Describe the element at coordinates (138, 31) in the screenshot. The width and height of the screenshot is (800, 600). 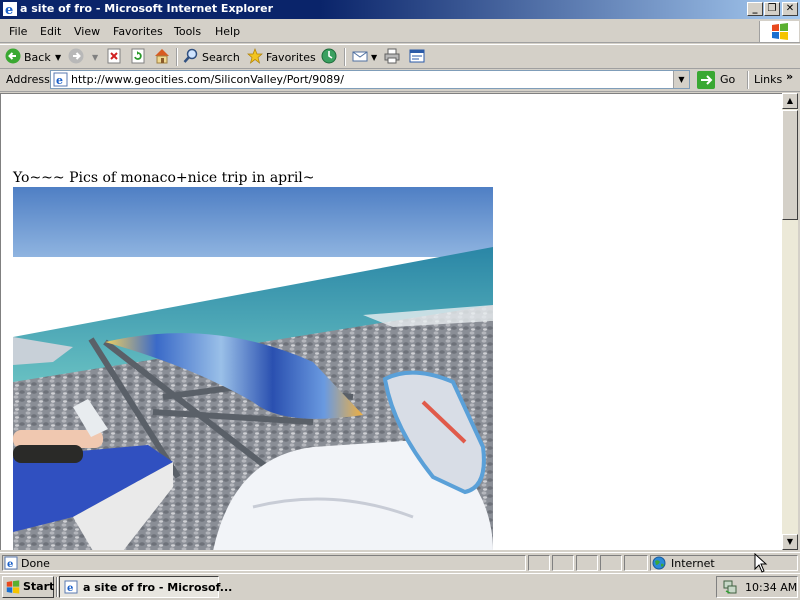
I see `menu-favorites: Favorites` at that location.